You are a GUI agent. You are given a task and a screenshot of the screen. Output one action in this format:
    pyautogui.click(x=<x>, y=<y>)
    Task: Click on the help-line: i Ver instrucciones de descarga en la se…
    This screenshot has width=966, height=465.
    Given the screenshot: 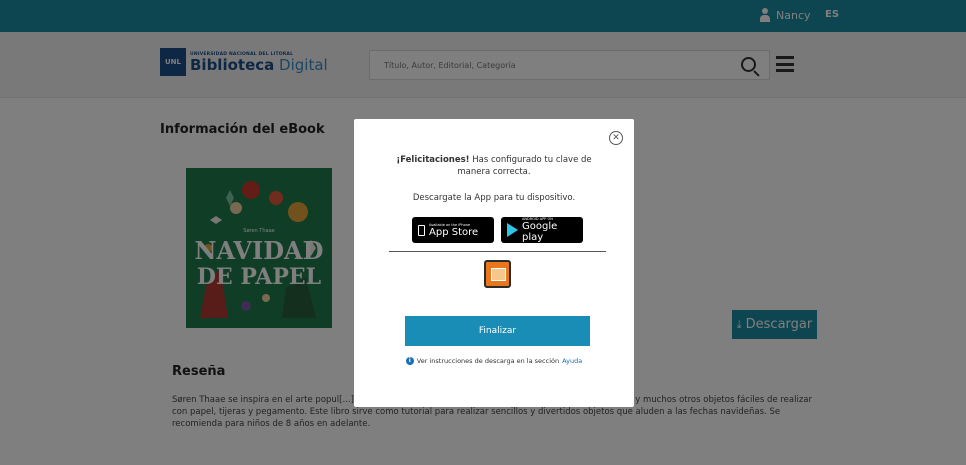 What is the action you would take?
    pyautogui.click(x=494, y=361)
    